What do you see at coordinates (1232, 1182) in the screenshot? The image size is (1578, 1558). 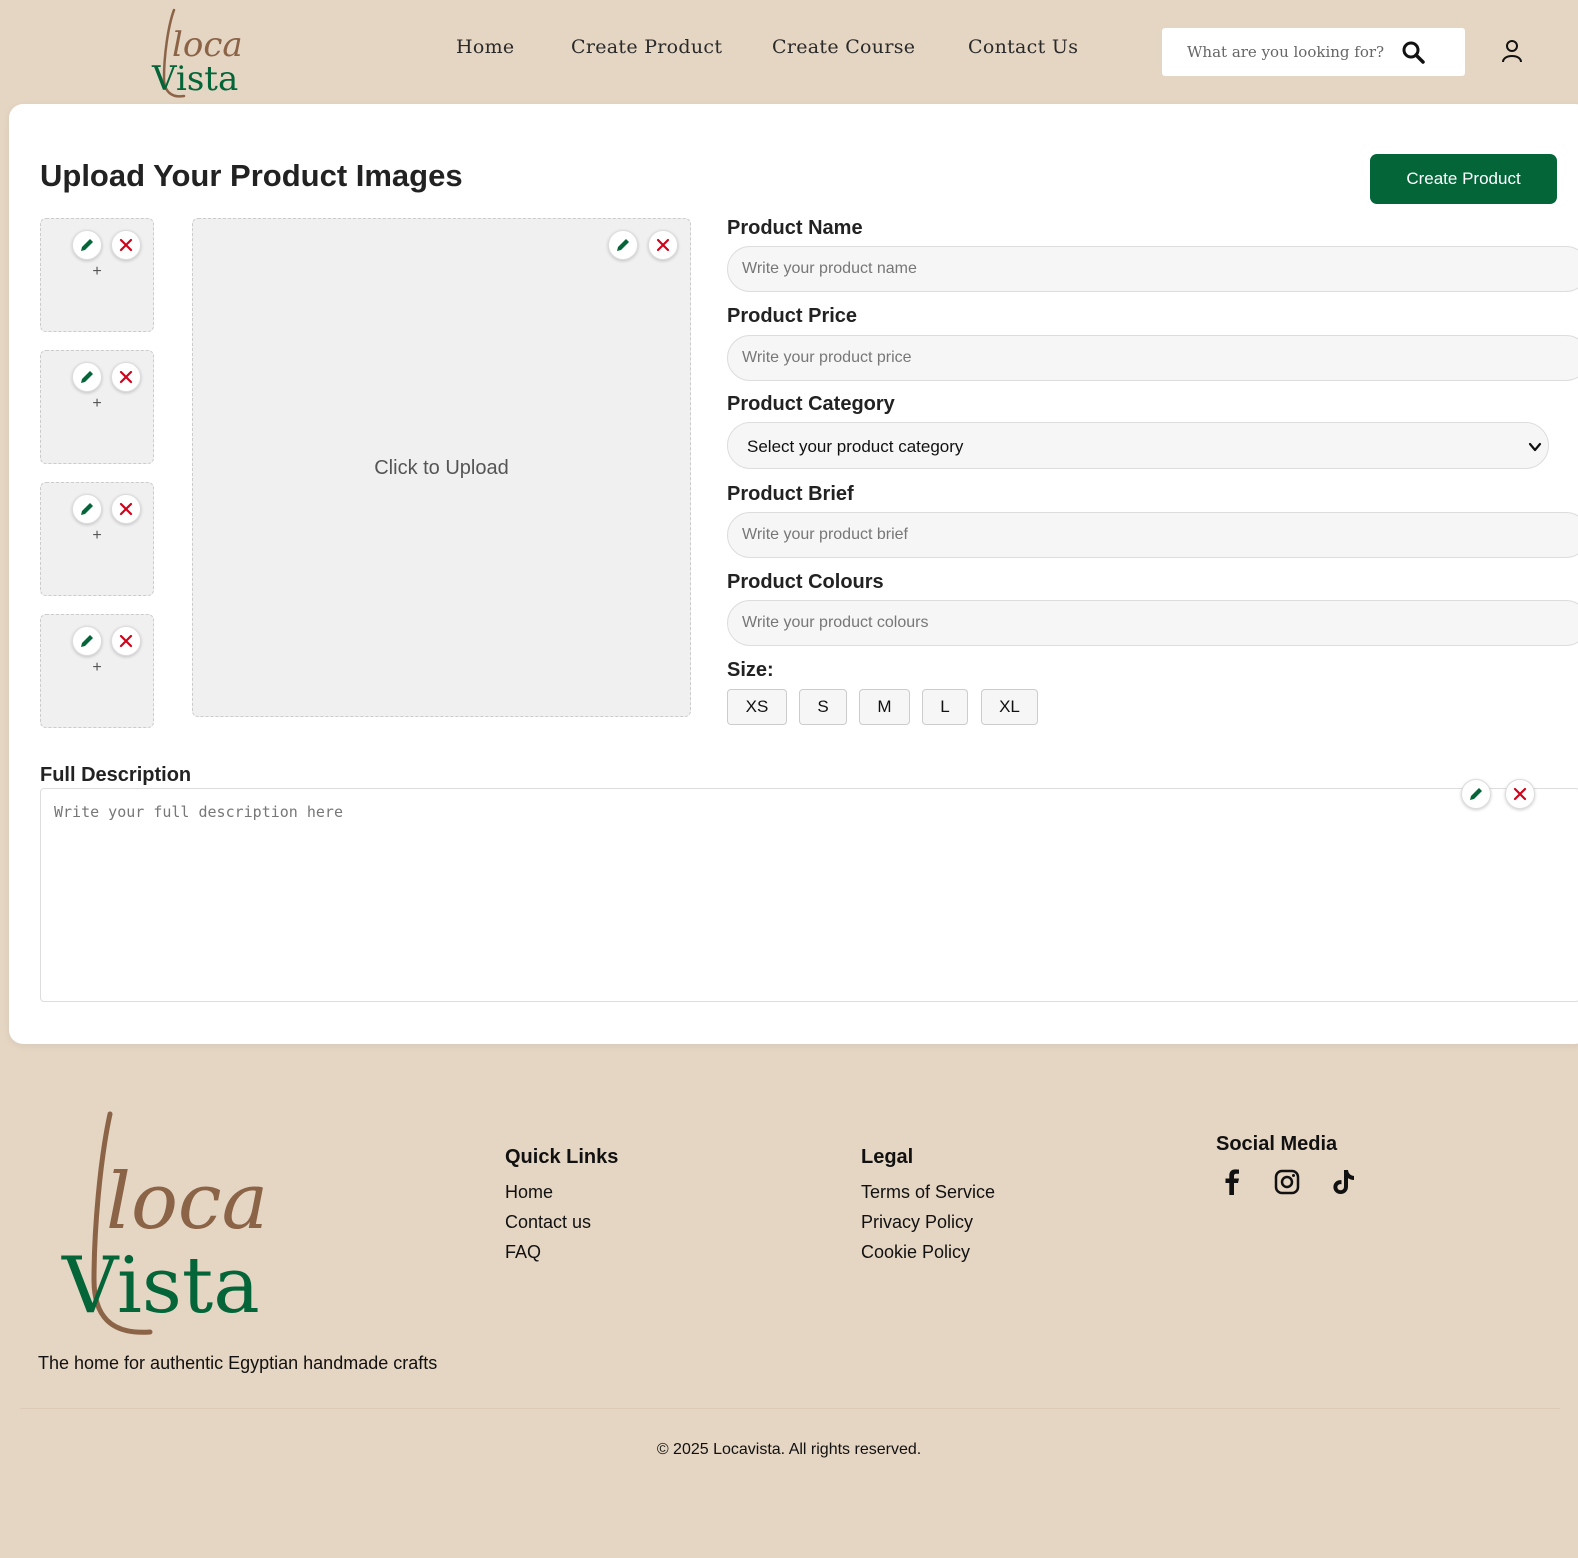 I see `facebook-icon` at bounding box center [1232, 1182].